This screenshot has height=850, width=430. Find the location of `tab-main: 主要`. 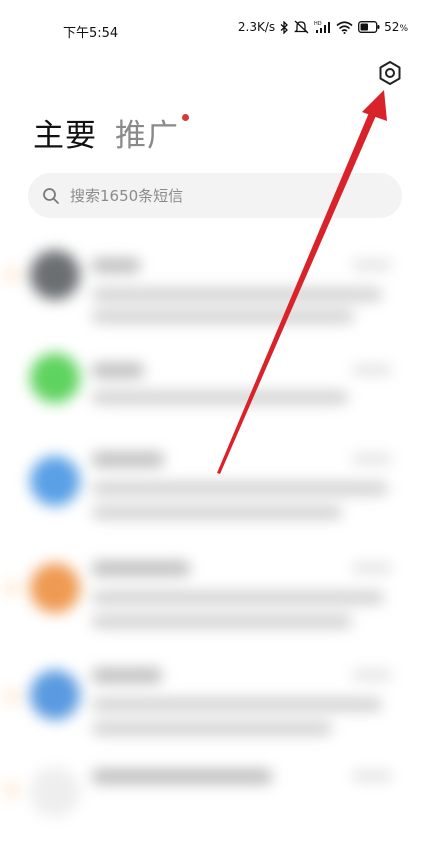

tab-main: 主要 is located at coordinates (65, 132).